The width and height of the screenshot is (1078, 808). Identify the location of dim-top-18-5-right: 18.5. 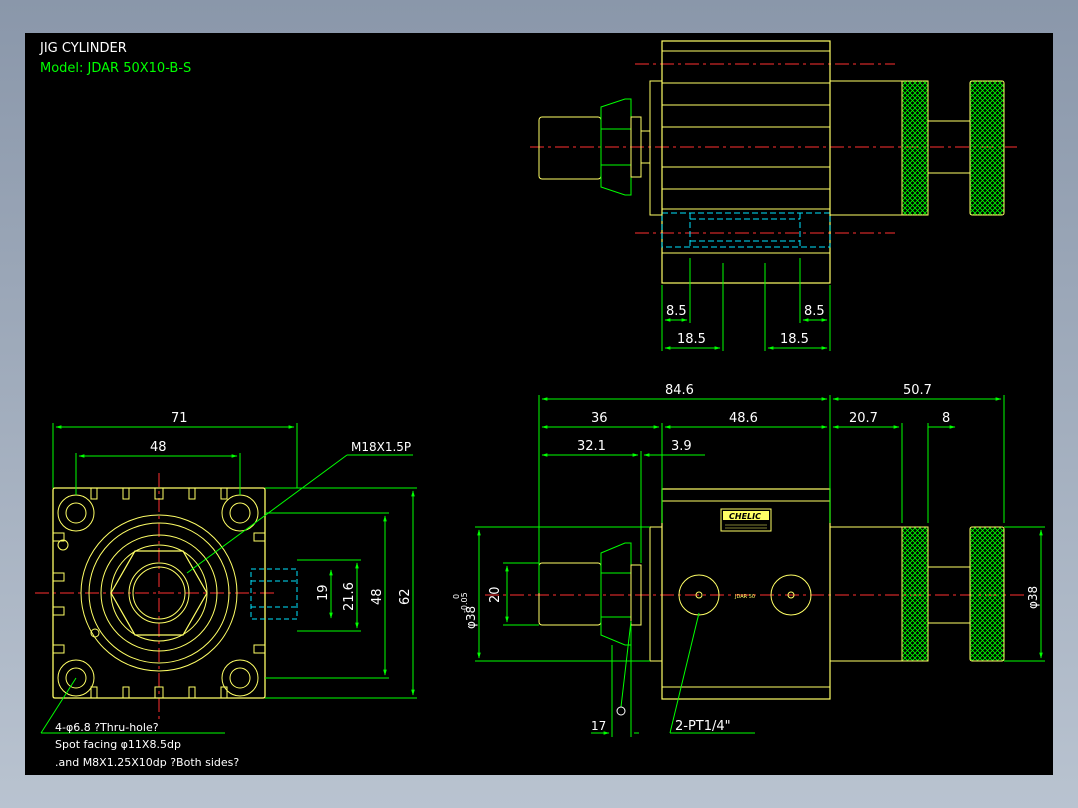
(794, 339).